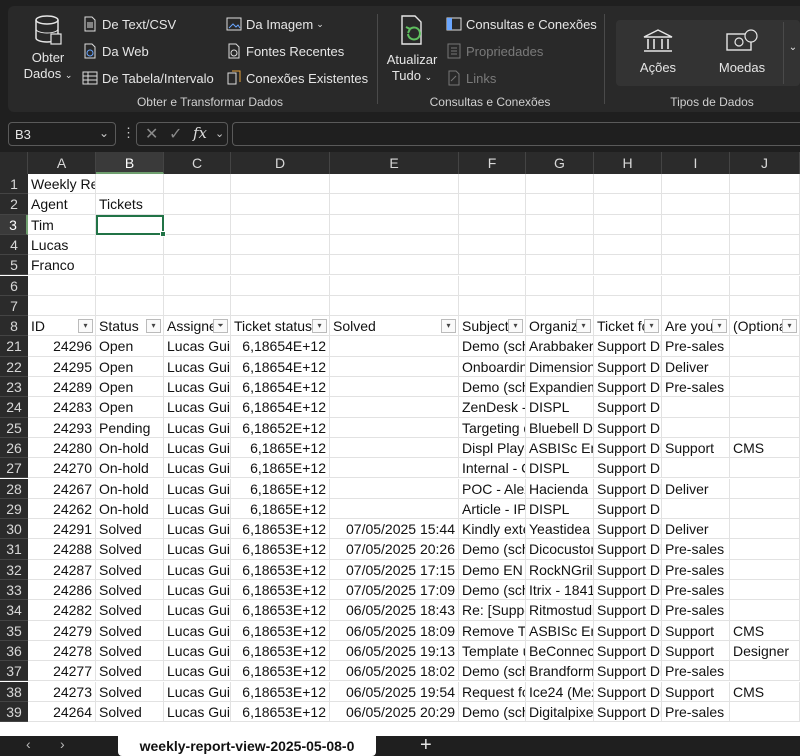 The image size is (800, 756). Describe the element at coordinates (130, 346) in the screenshot. I see `cell-b21: Open` at that location.